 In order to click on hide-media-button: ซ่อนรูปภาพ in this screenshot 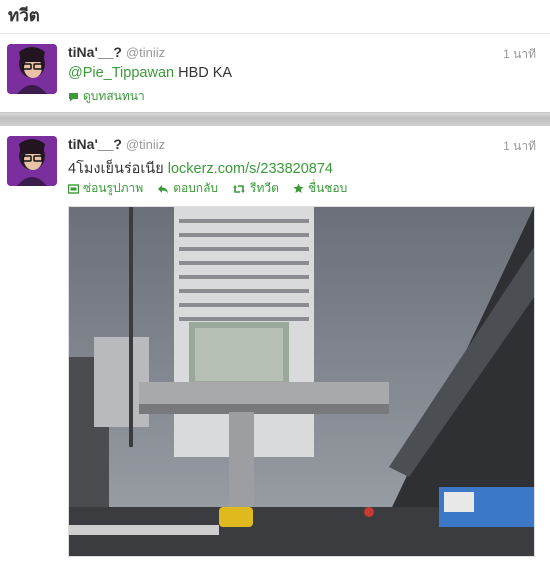, I will do `click(105, 188)`.